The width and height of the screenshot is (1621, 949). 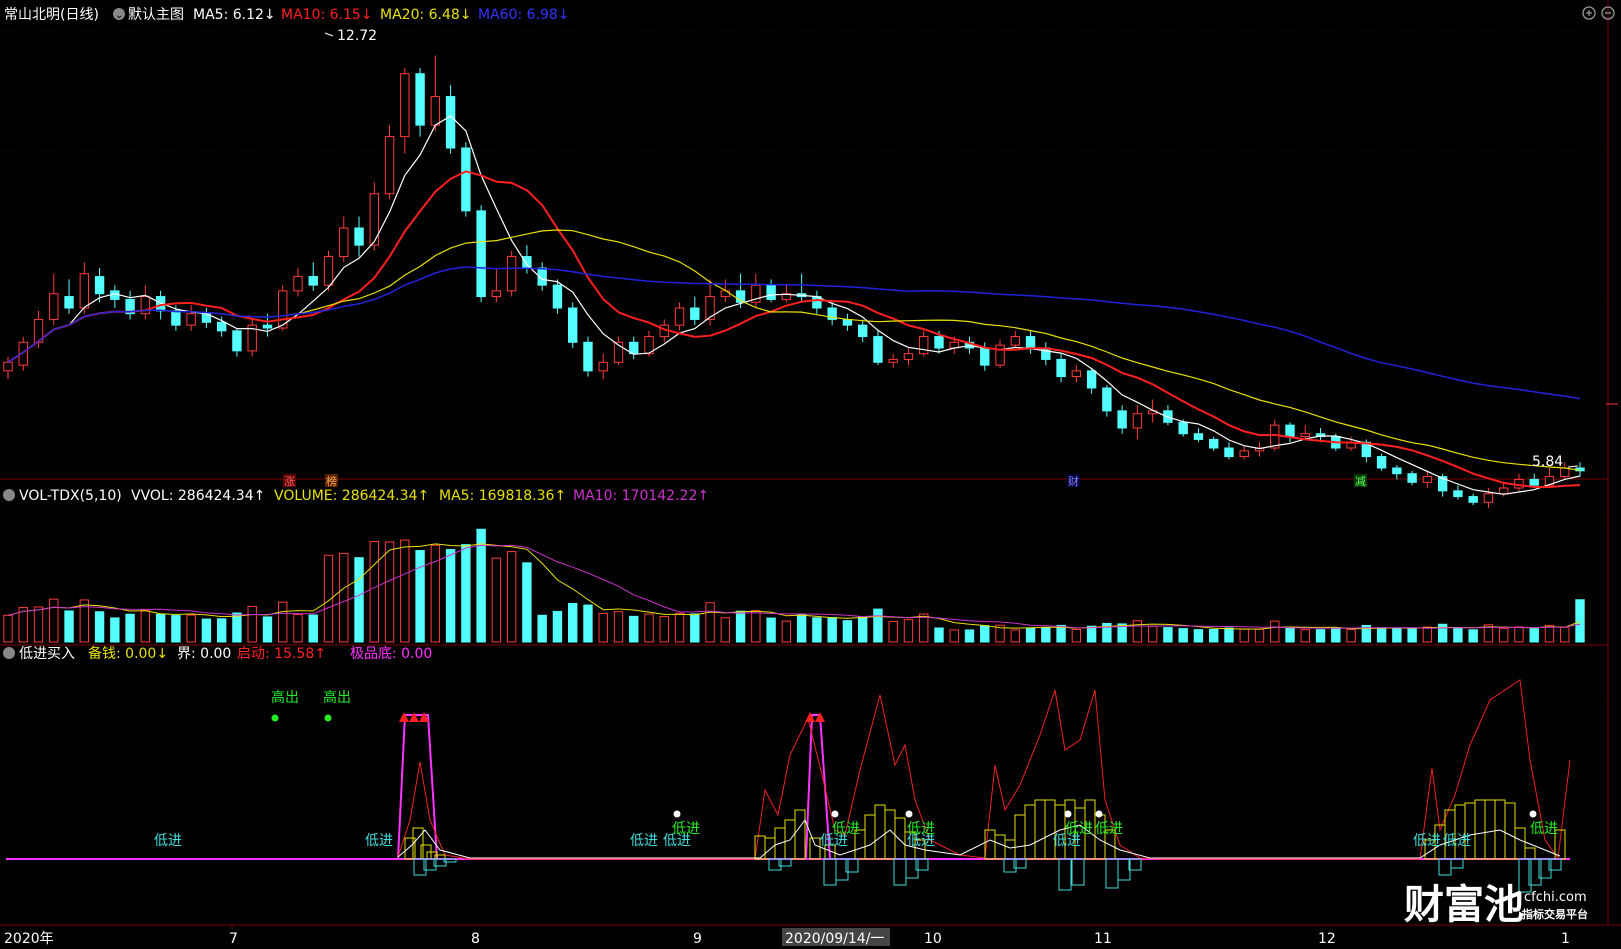 What do you see at coordinates (119, 15) in the screenshot?
I see `chevron-down-icon: ⌄` at bounding box center [119, 15].